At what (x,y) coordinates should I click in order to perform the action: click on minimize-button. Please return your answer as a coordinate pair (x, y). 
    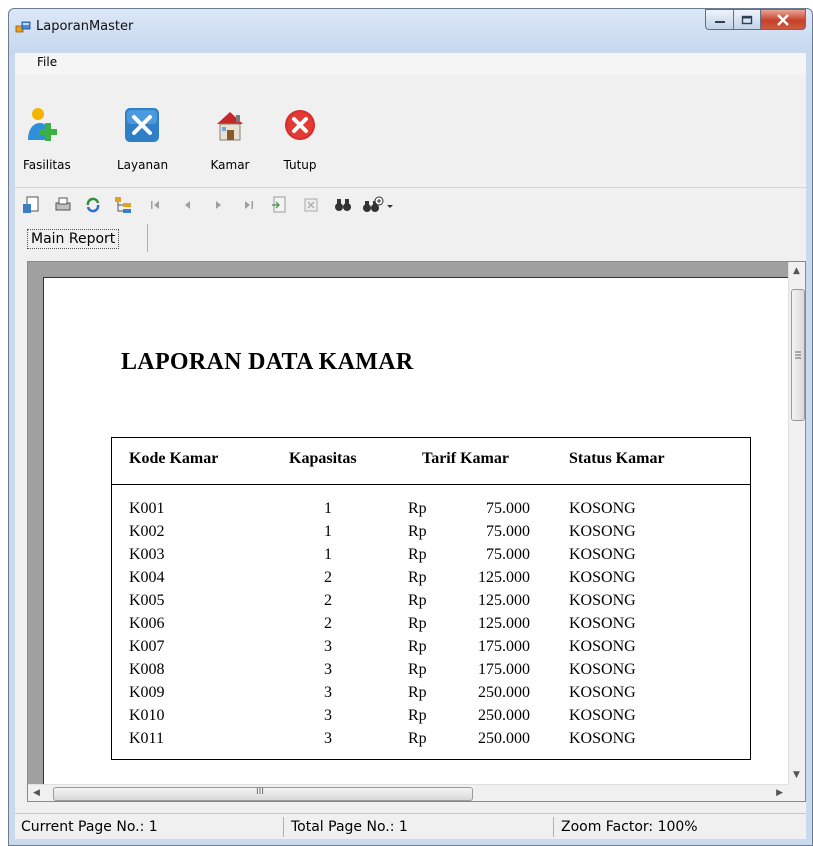
    Looking at the image, I should click on (719, 19).